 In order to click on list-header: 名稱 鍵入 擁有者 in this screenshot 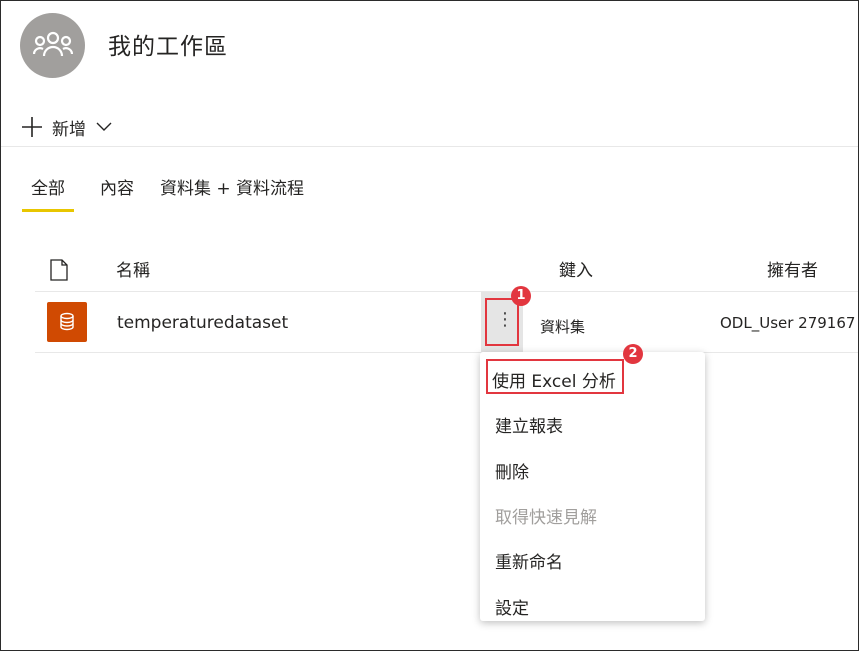, I will do `click(446, 271)`.